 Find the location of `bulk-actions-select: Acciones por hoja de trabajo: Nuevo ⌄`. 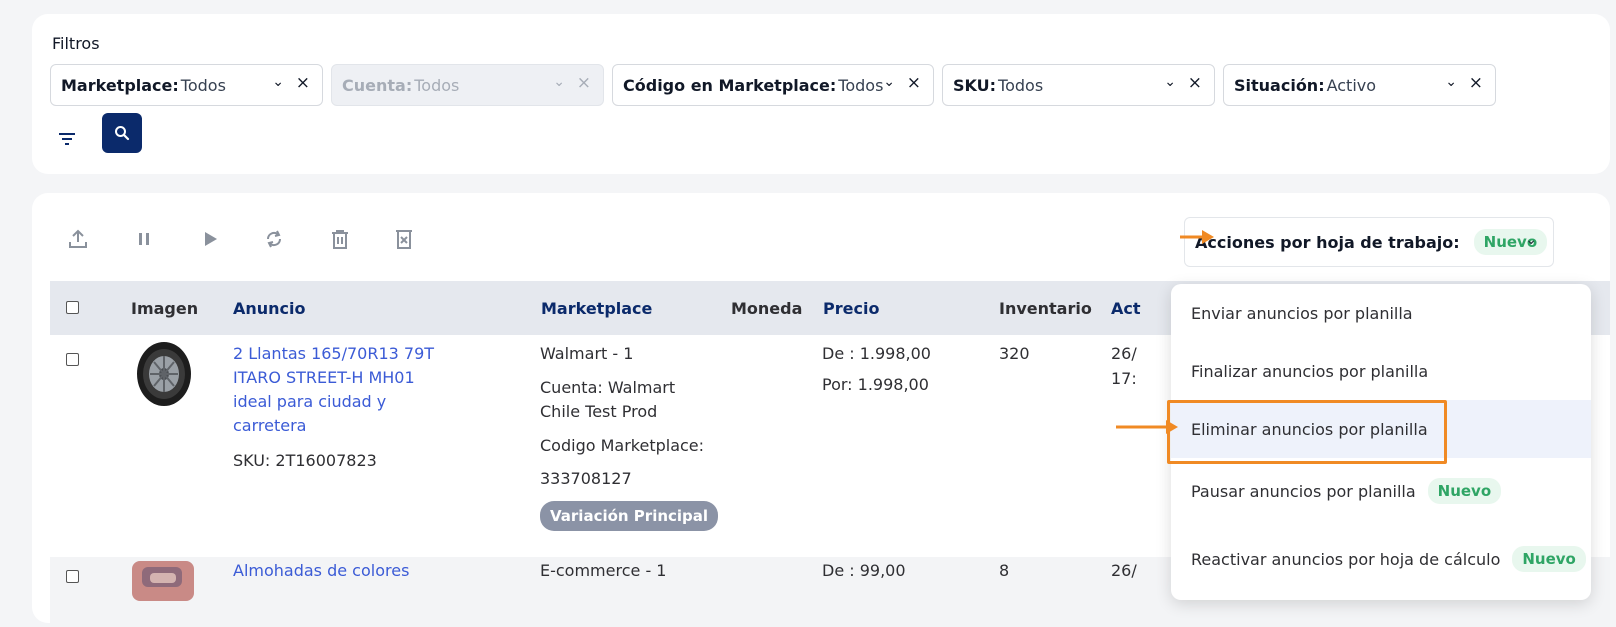

bulk-actions-select: Acciones por hoja de trabajo: Nuevo ⌄ is located at coordinates (1369, 242).